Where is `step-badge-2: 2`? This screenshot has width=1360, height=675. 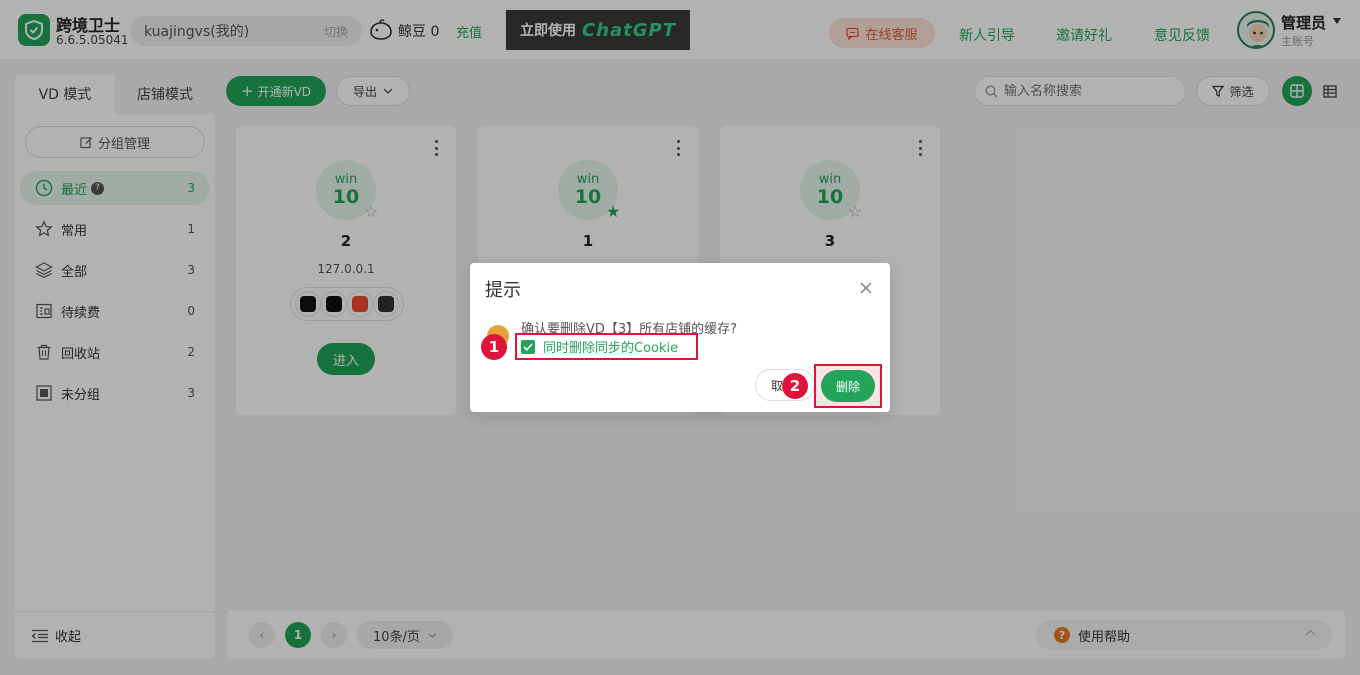
step-badge-2: 2 is located at coordinates (795, 386).